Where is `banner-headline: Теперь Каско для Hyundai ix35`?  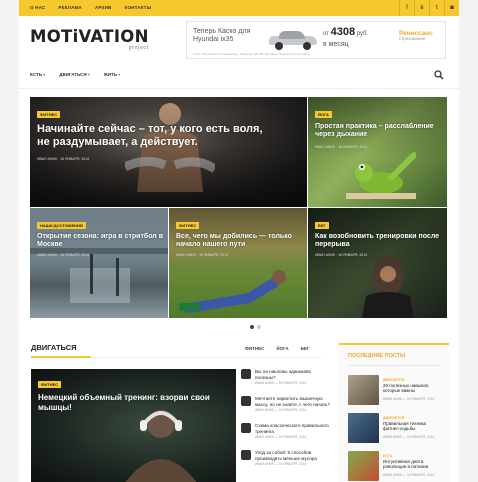
banner-headline: Теперь Каско для Hyundai ix35 is located at coordinates (221, 36).